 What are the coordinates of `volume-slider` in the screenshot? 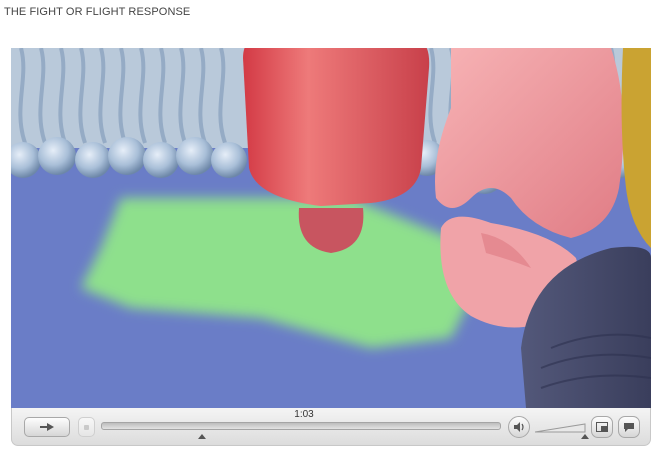 It's located at (561, 427).